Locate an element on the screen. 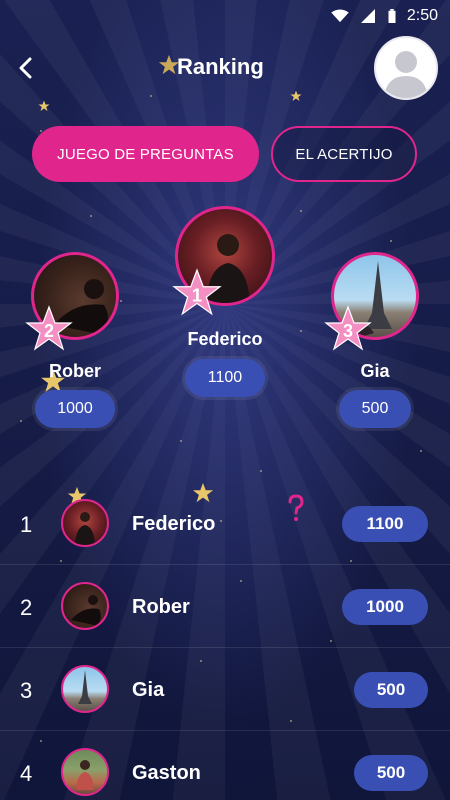  podium-third-score: 500 is located at coordinates (375, 409).